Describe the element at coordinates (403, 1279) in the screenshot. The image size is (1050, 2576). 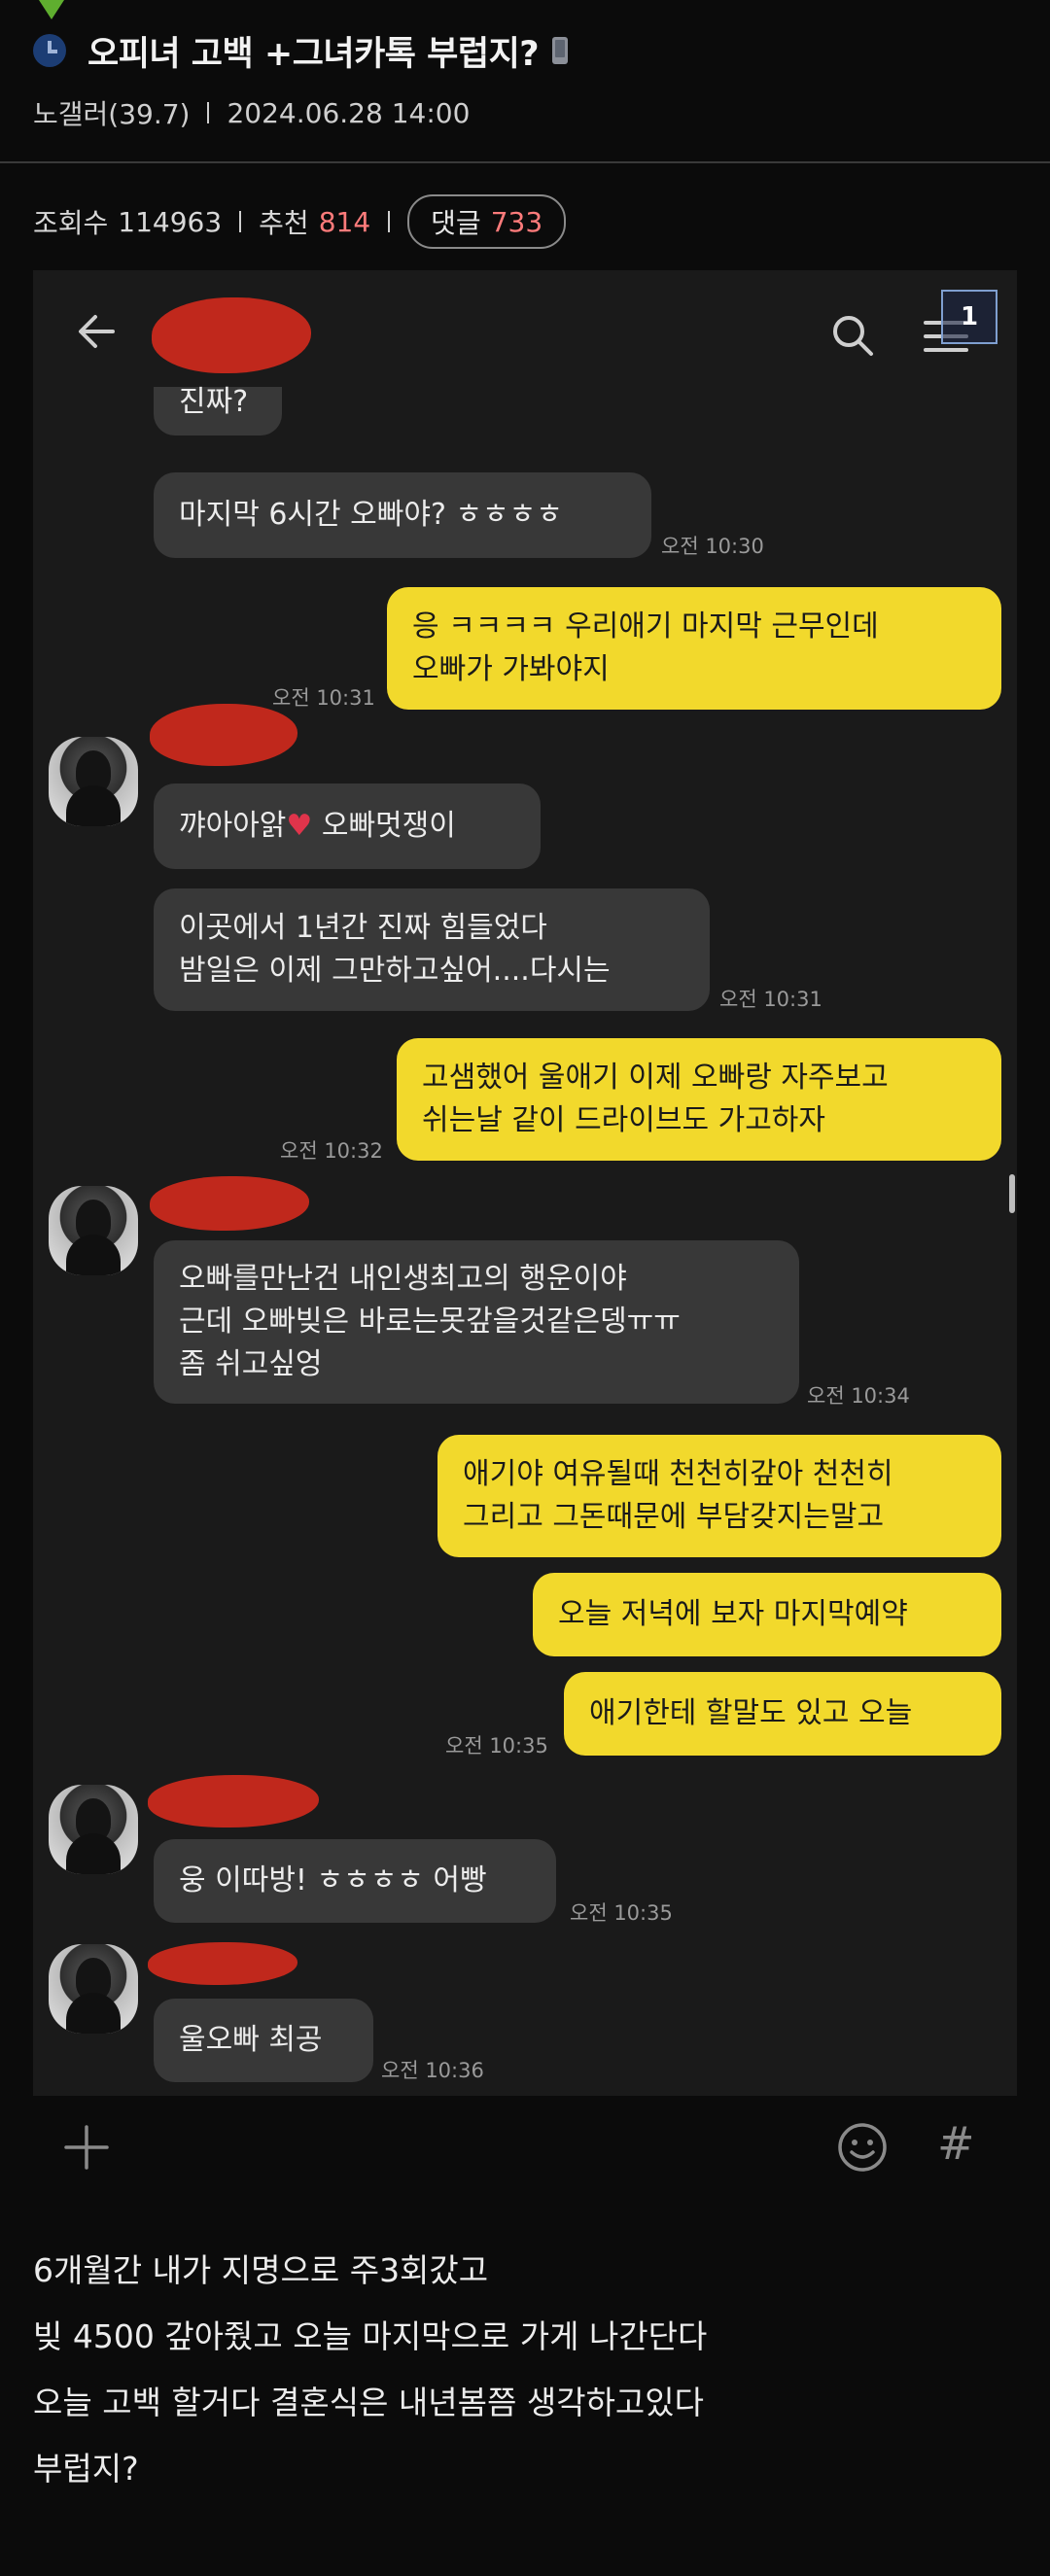
I see `message-line: 오빠를만난건 내인생최고의 행운이야` at that location.